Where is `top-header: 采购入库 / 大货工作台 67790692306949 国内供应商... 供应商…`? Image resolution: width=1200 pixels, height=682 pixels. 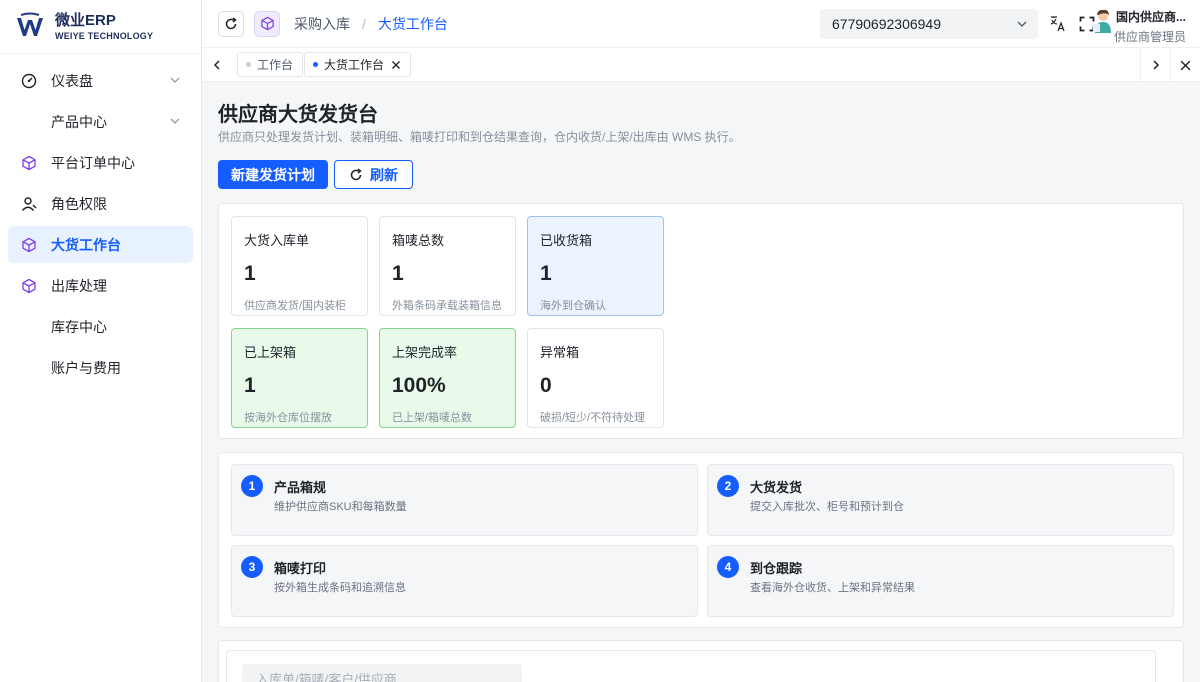 top-header: 采购入库 / 大货工作台 67790692306949 国内供应商... 供应商… is located at coordinates (701, 24).